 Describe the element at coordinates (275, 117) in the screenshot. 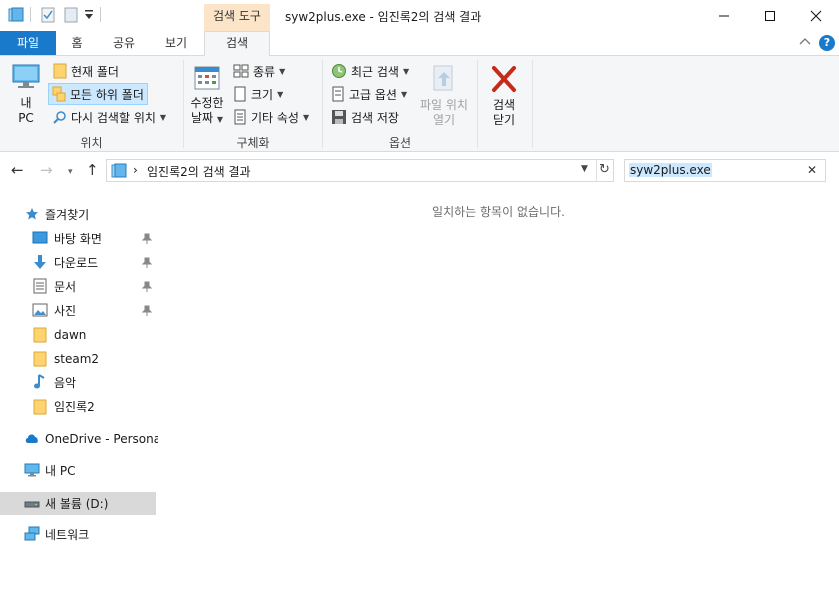

I see `other-properties-label: 기타 속성` at that location.